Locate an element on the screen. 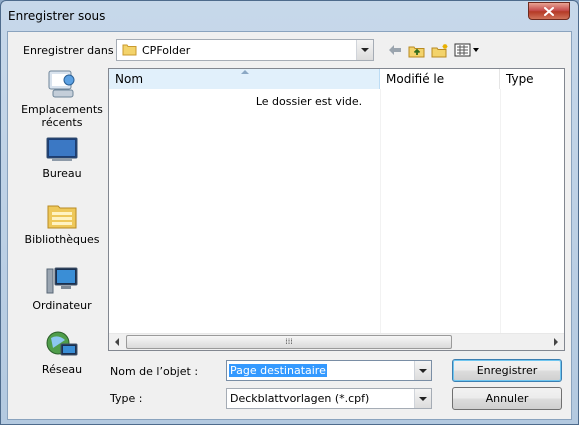  window-title: Enregistrer sous is located at coordinates (57, 16).